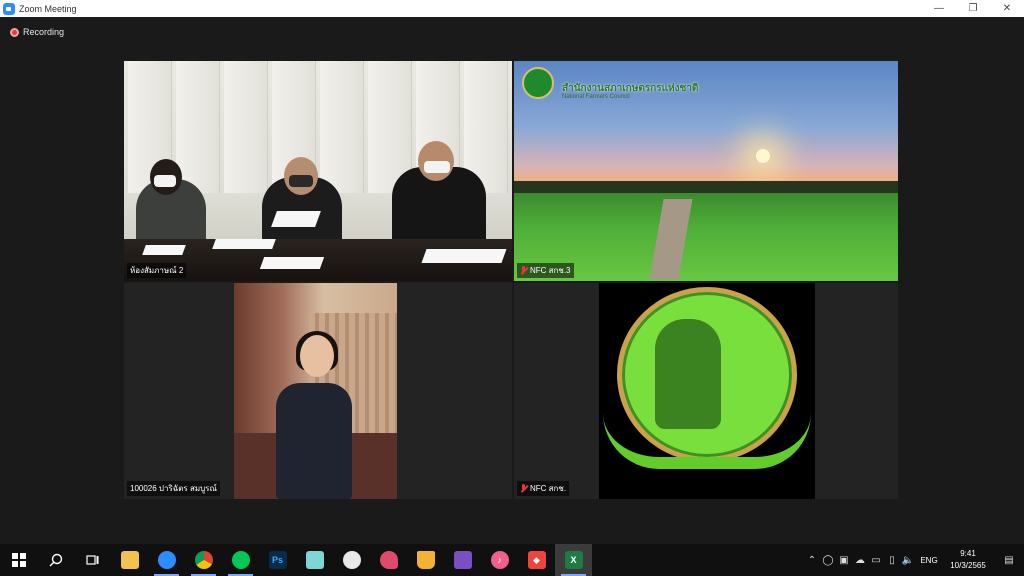 The height and width of the screenshot is (576, 1024). What do you see at coordinates (860, 560) in the screenshot?
I see `cloud-icon: ☁` at bounding box center [860, 560].